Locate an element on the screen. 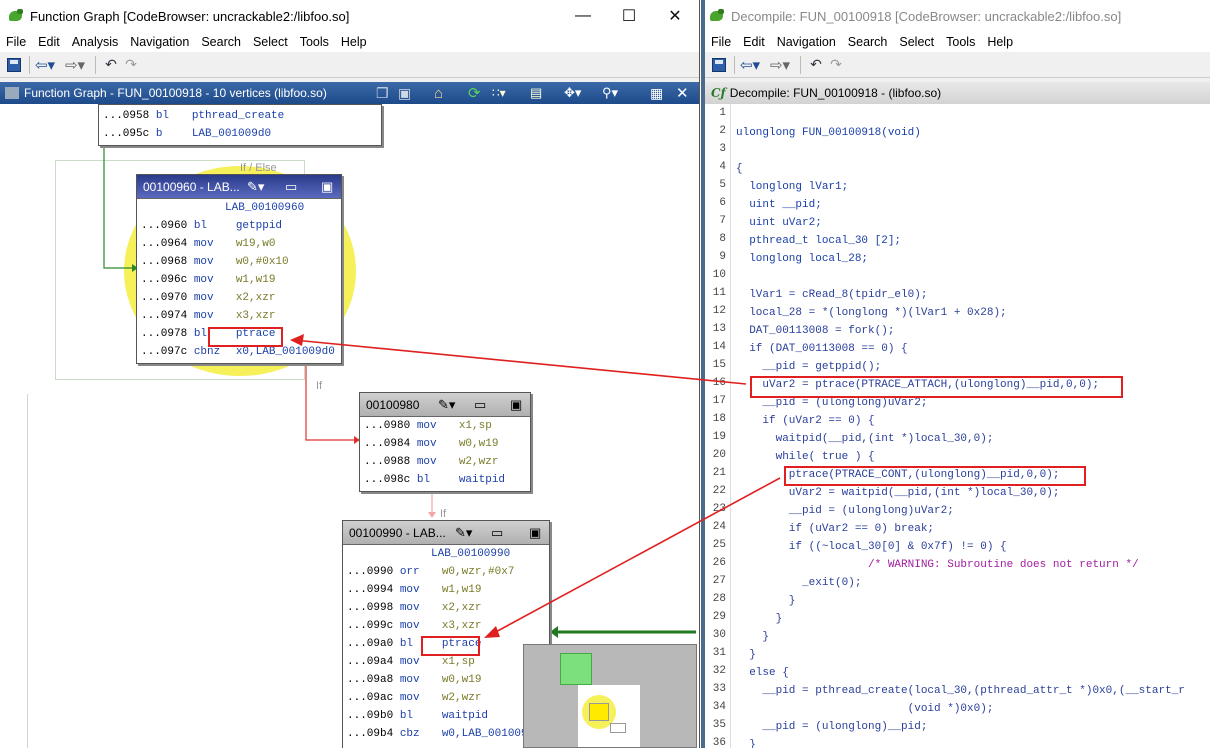  close-panel-icon: ✕ is located at coordinates (682, 93).